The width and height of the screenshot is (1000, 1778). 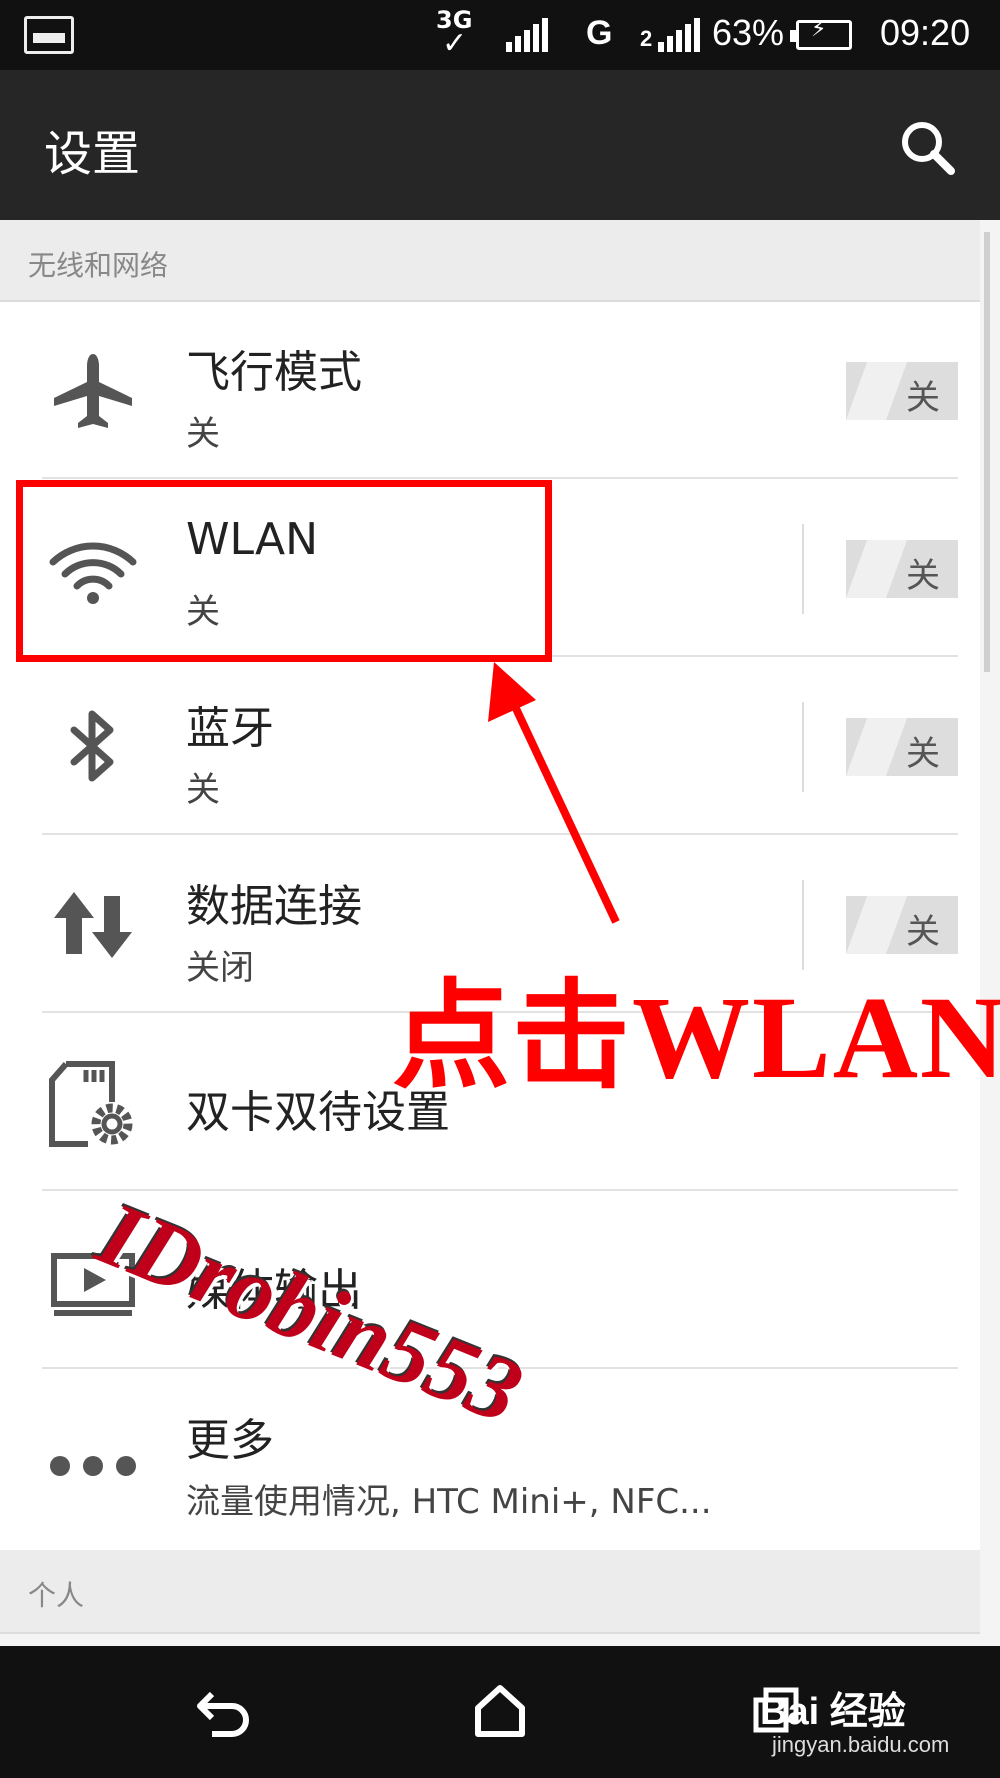 What do you see at coordinates (500, 35) in the screenshot?
I see `status-bar: 3G ✓ G 2 63% ⚡ 09:20` at bounding box center [500, 35].